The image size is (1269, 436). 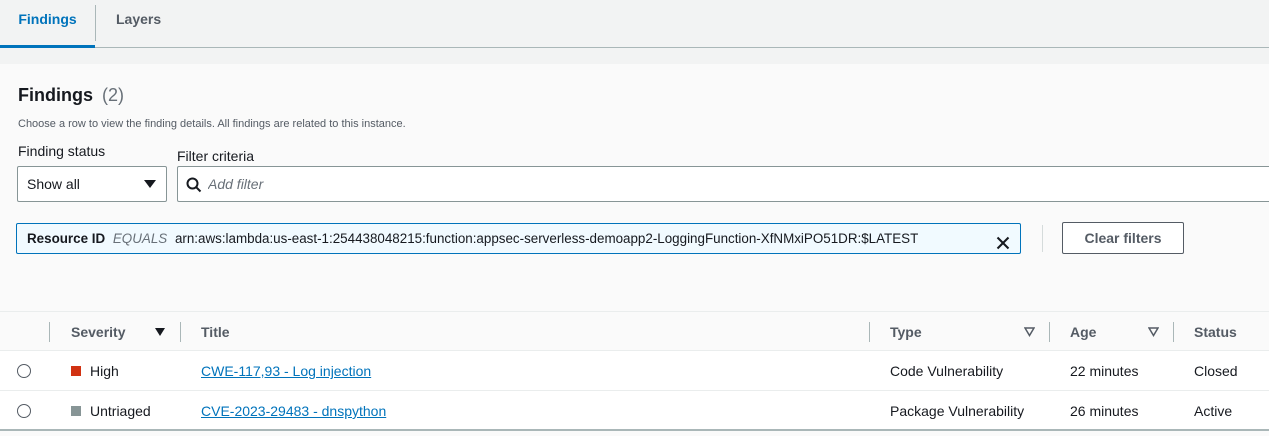 I want to click on finding-title-link: CWE-117,93 - Log injection, so click(x=286, y=371).